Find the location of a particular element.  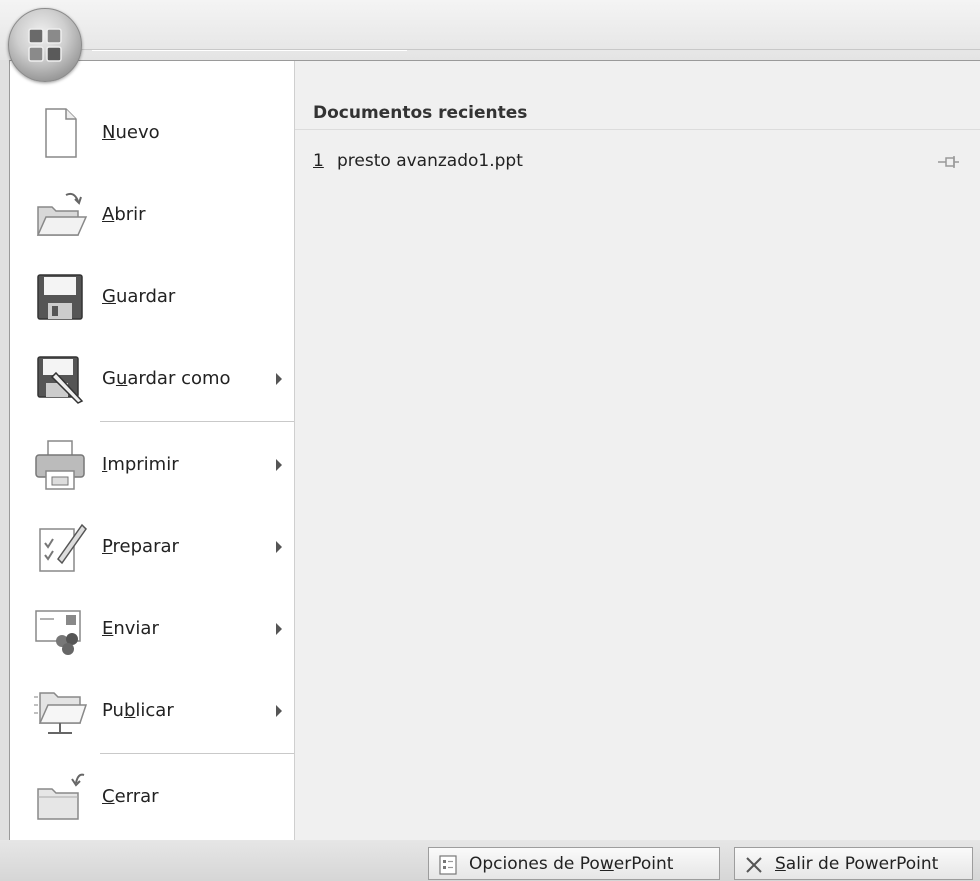

send-icon is located at coordinates (58, 632).